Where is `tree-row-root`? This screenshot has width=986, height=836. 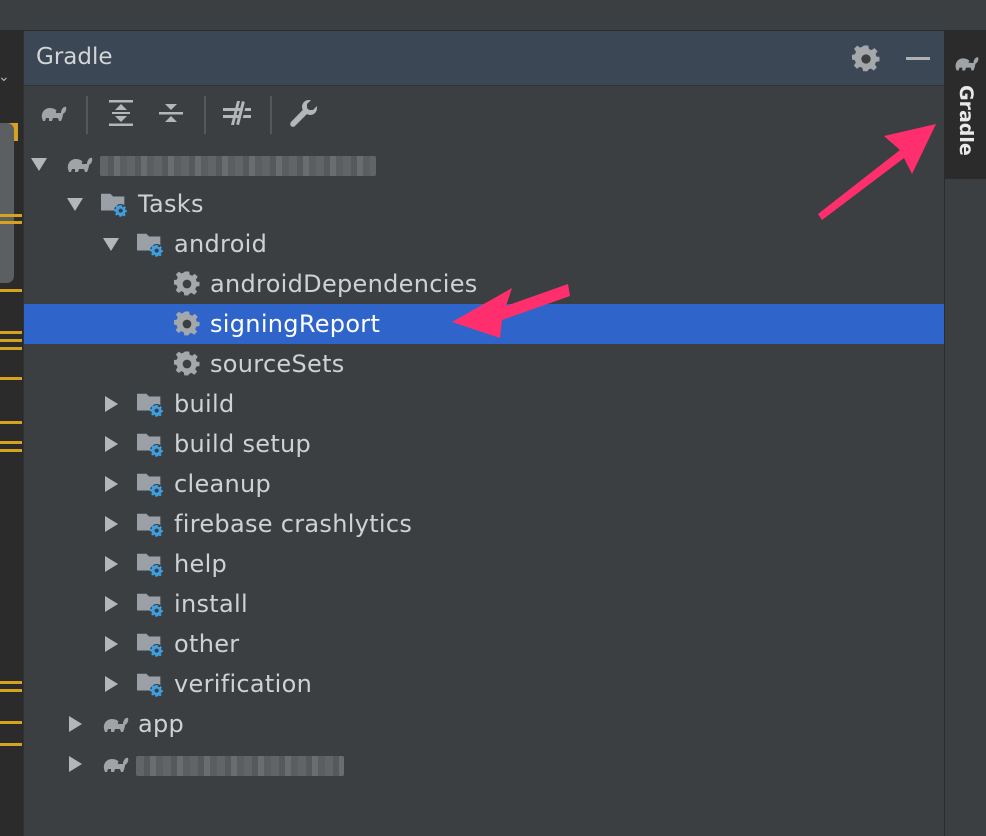
tree-row-root is located at coordinates (484, 164).